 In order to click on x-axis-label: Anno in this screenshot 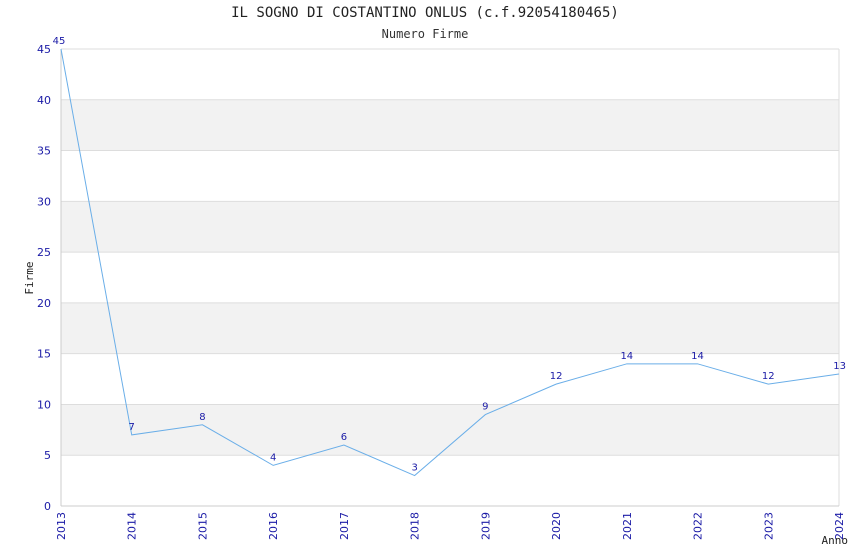, I will do `click(835, 540)`.